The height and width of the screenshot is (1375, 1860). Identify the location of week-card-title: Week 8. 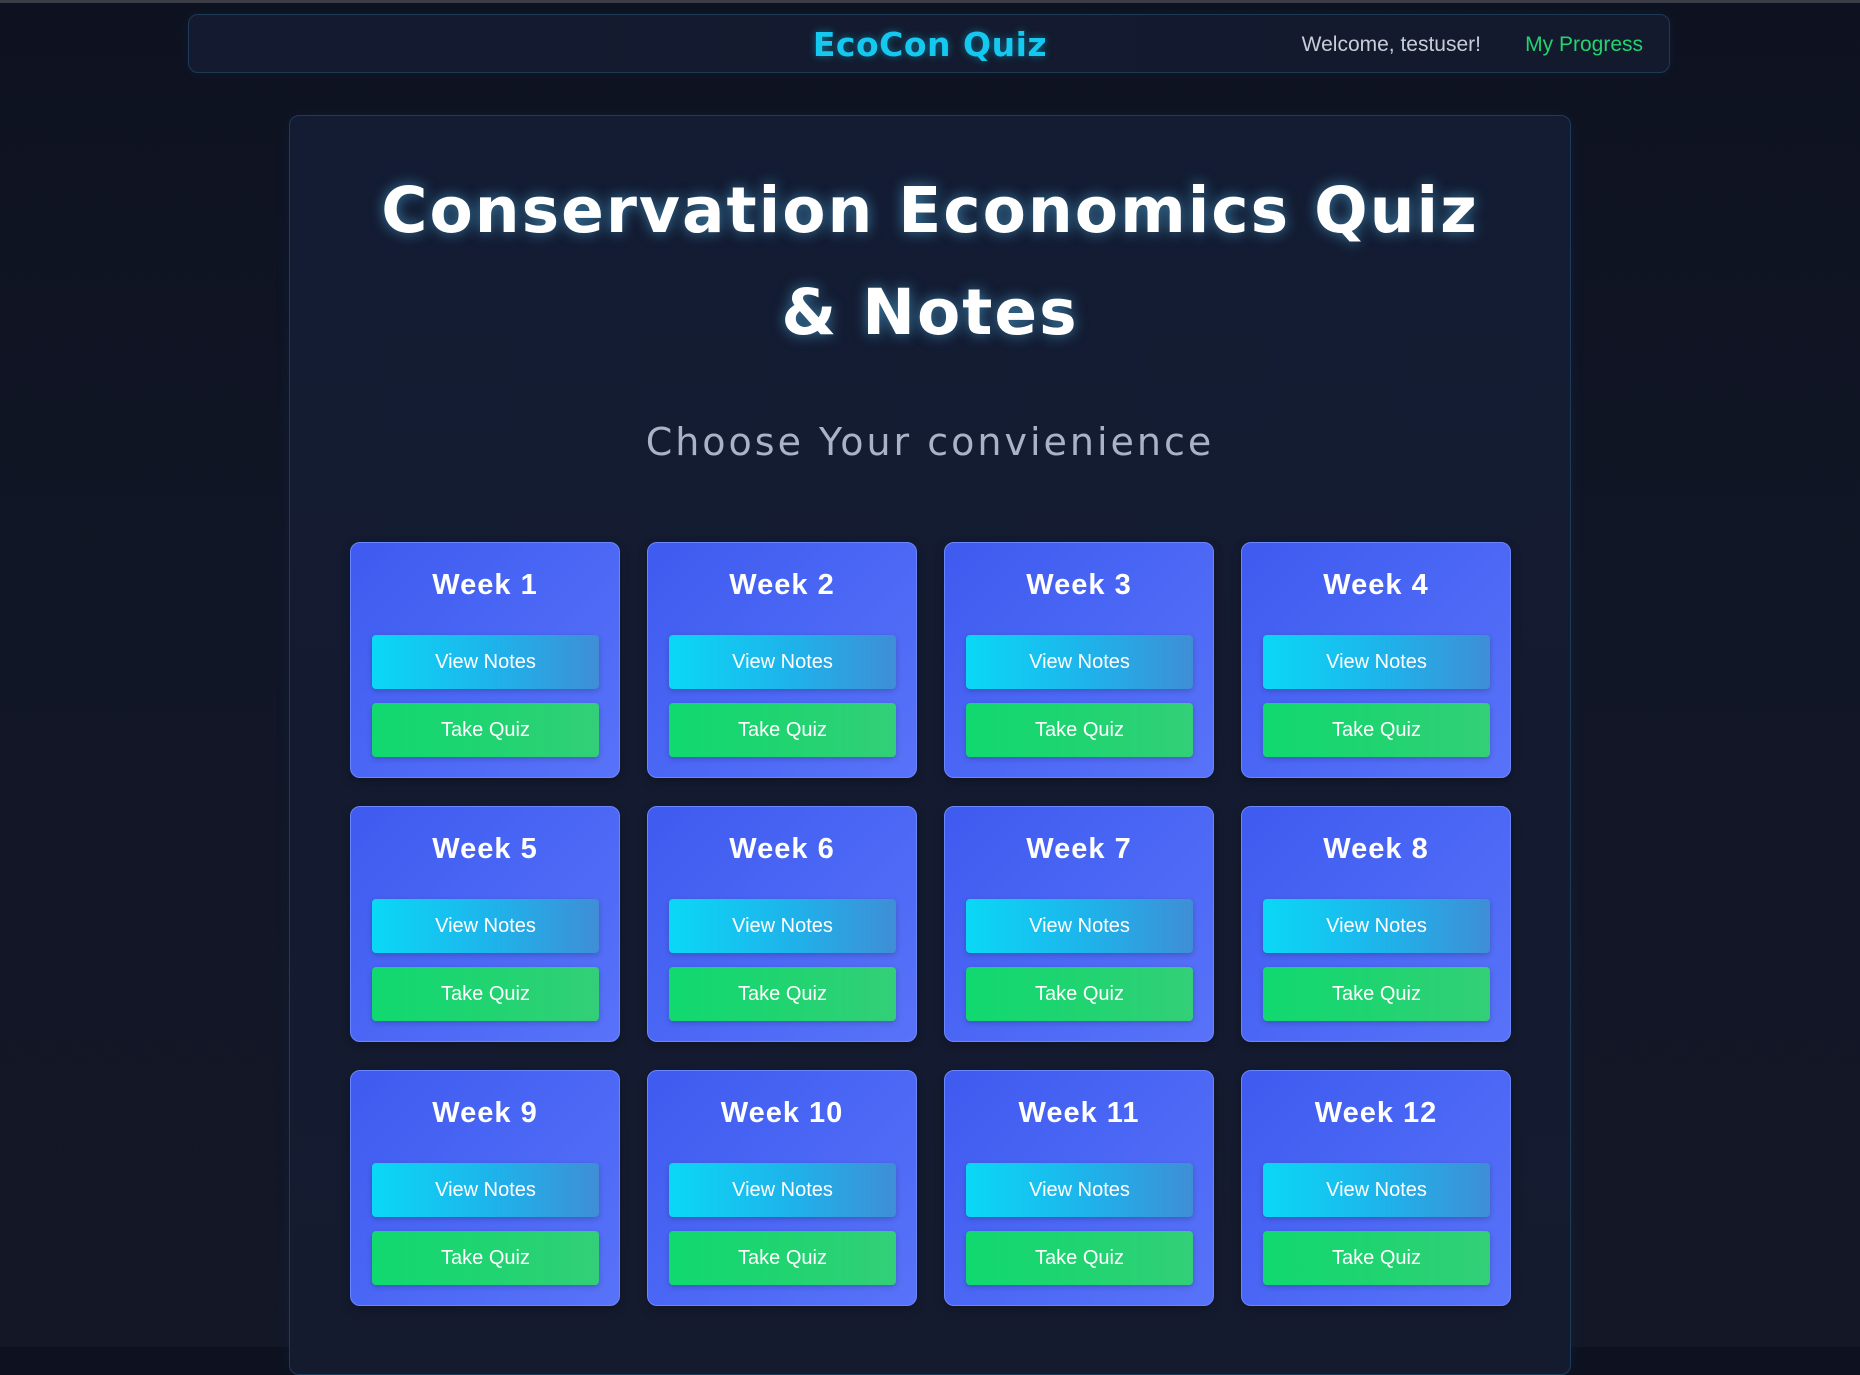
(1376, 849).